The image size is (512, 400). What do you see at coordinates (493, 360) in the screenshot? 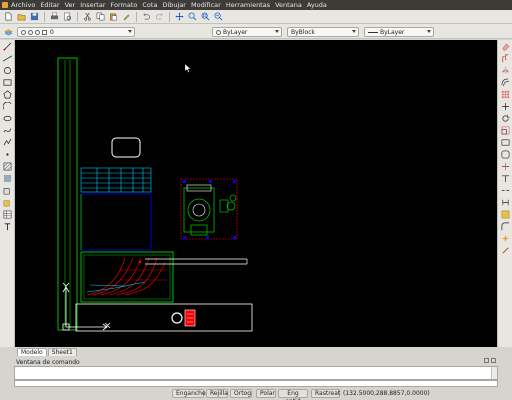
I see `close-icon` at bounding box center [493, 360].